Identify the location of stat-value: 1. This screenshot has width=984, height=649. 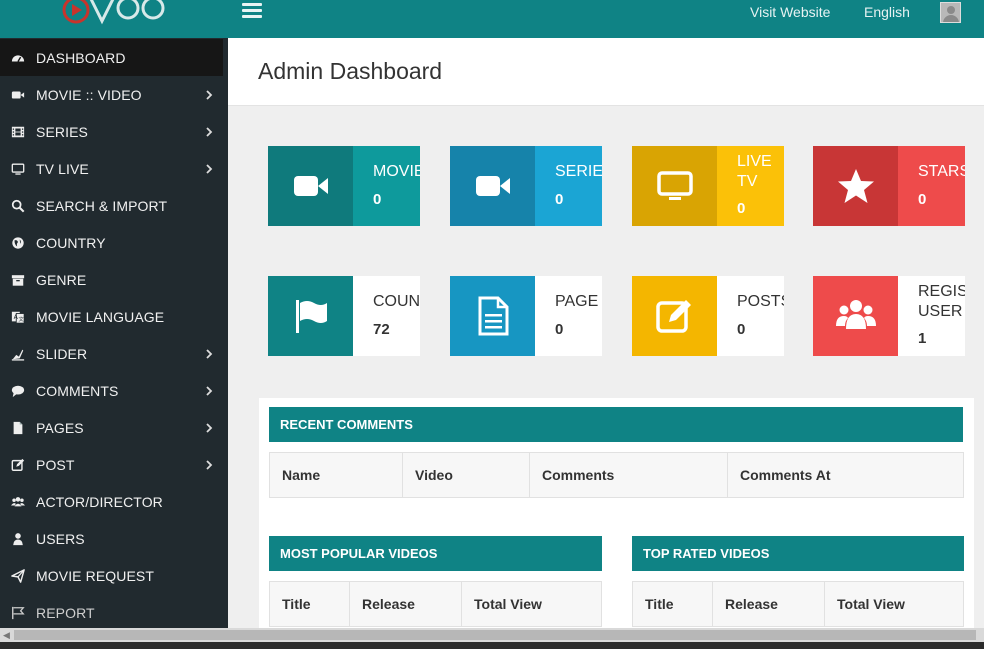
(922, 338).